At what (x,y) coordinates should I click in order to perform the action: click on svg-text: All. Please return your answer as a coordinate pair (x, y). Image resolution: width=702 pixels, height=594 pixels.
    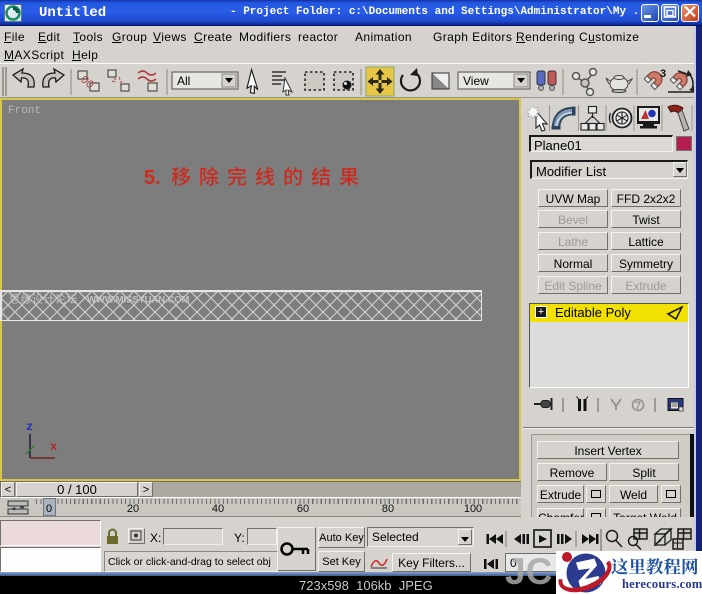
    Looking at the image, I should click on (183, 81).